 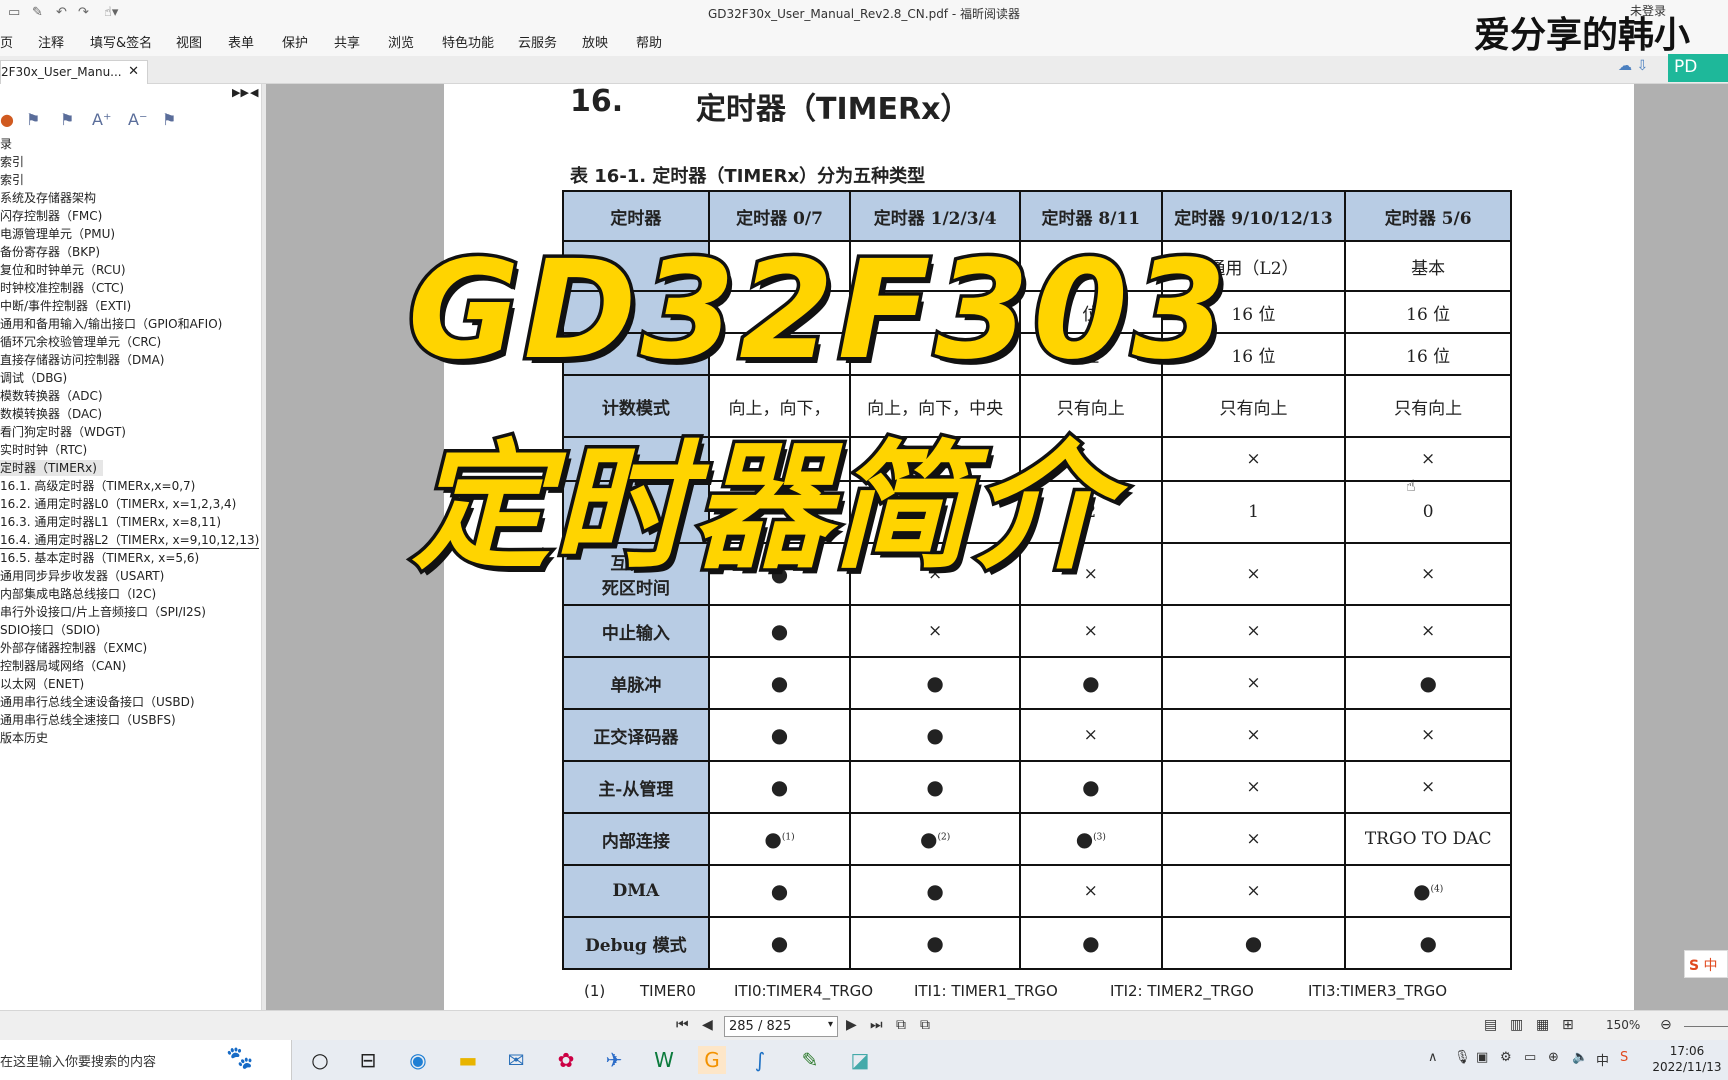 What do you see at coordinates (43, 450) in the screenshot?
I see `bookmark-item: 实时时钟（RTC)` at bounding box center [43, 450].